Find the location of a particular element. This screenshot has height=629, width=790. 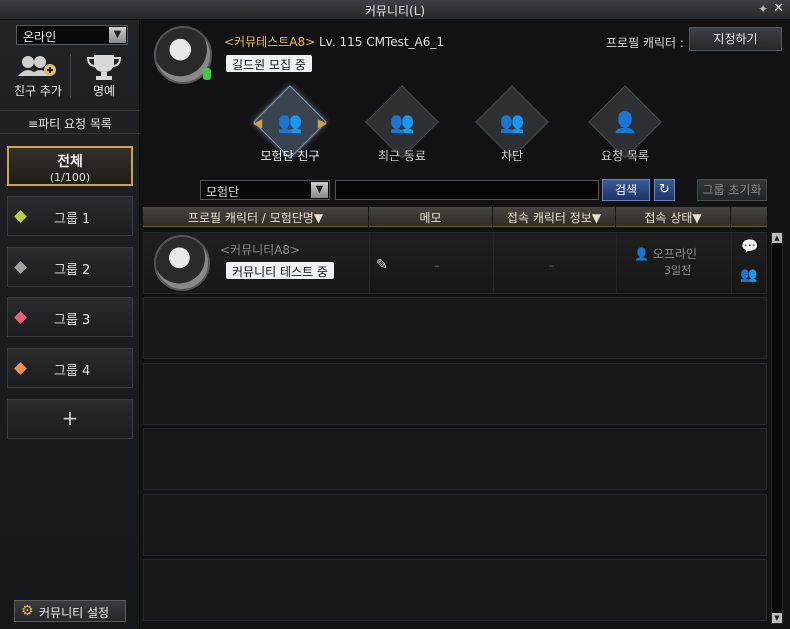

plus-icon: + is located at coordinates (70, 418).